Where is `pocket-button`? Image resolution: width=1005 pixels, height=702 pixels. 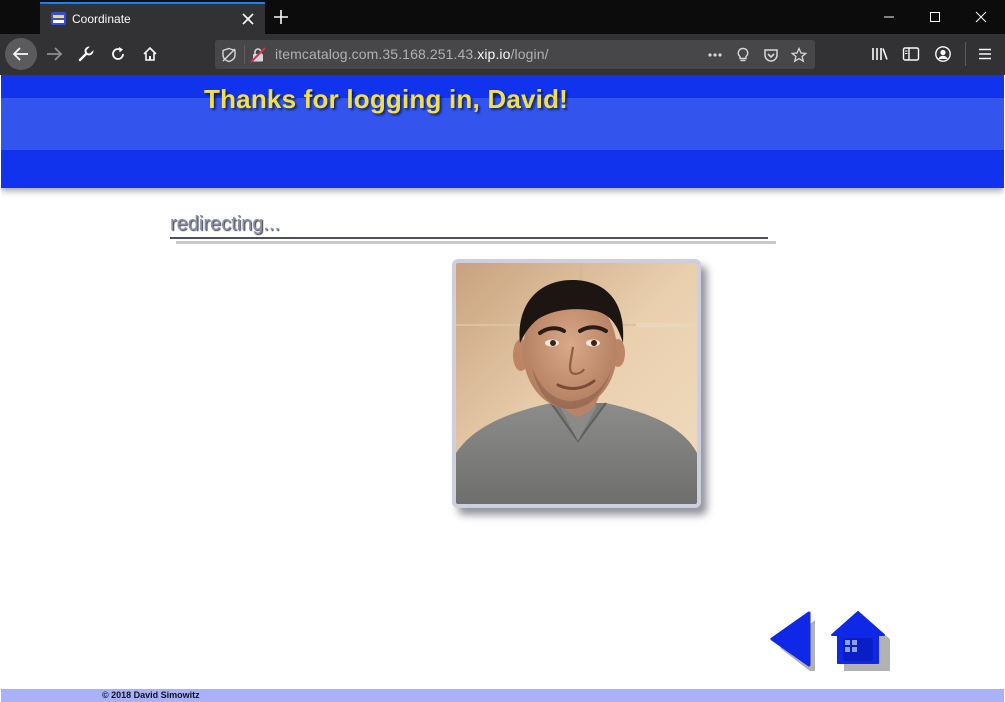 pocket-button is located at coordinates (771, 55).